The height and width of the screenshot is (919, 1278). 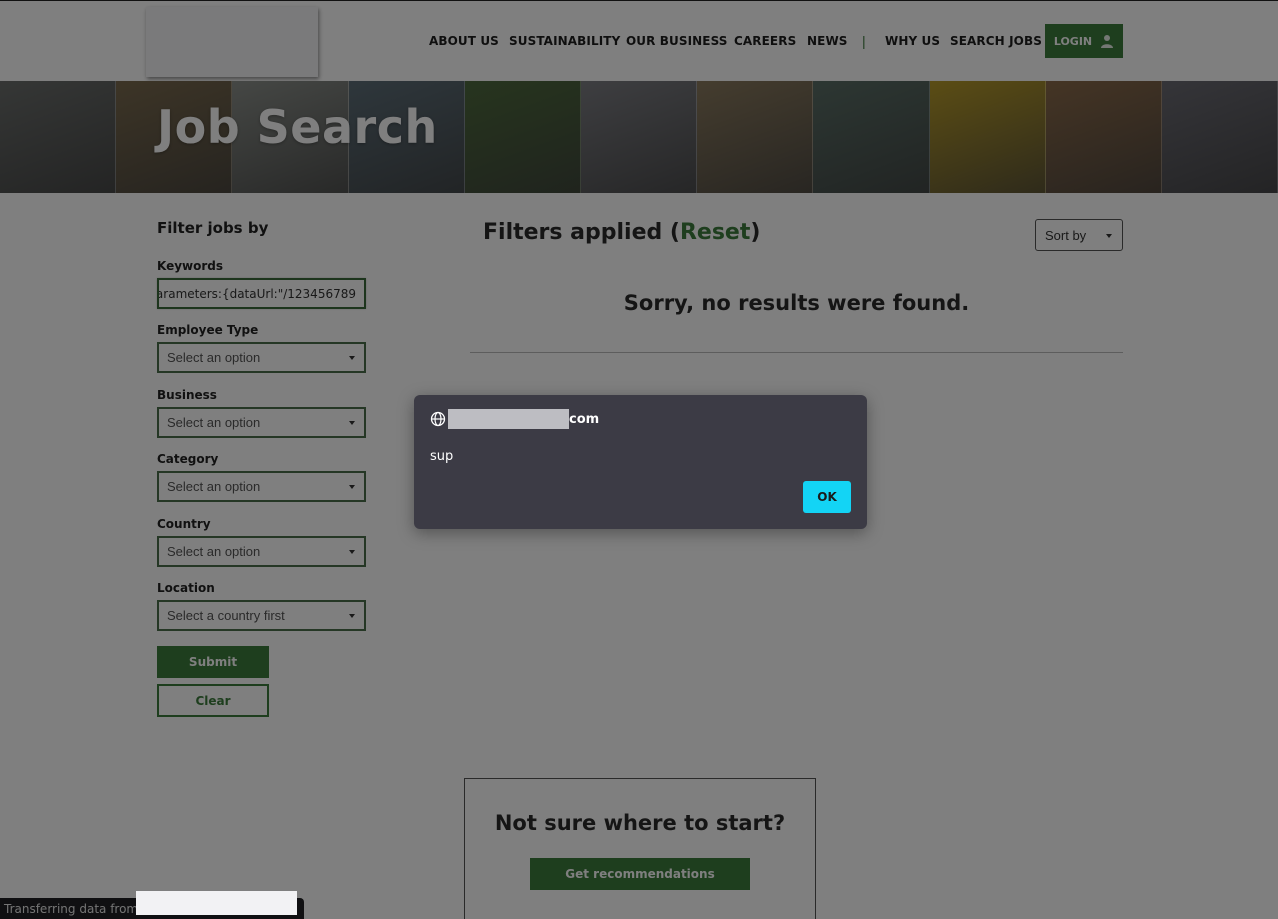 What do you see at coordinates (827, 497) in the screenshot?
I see `ok-button: OK` at bounding box center [827, 497].